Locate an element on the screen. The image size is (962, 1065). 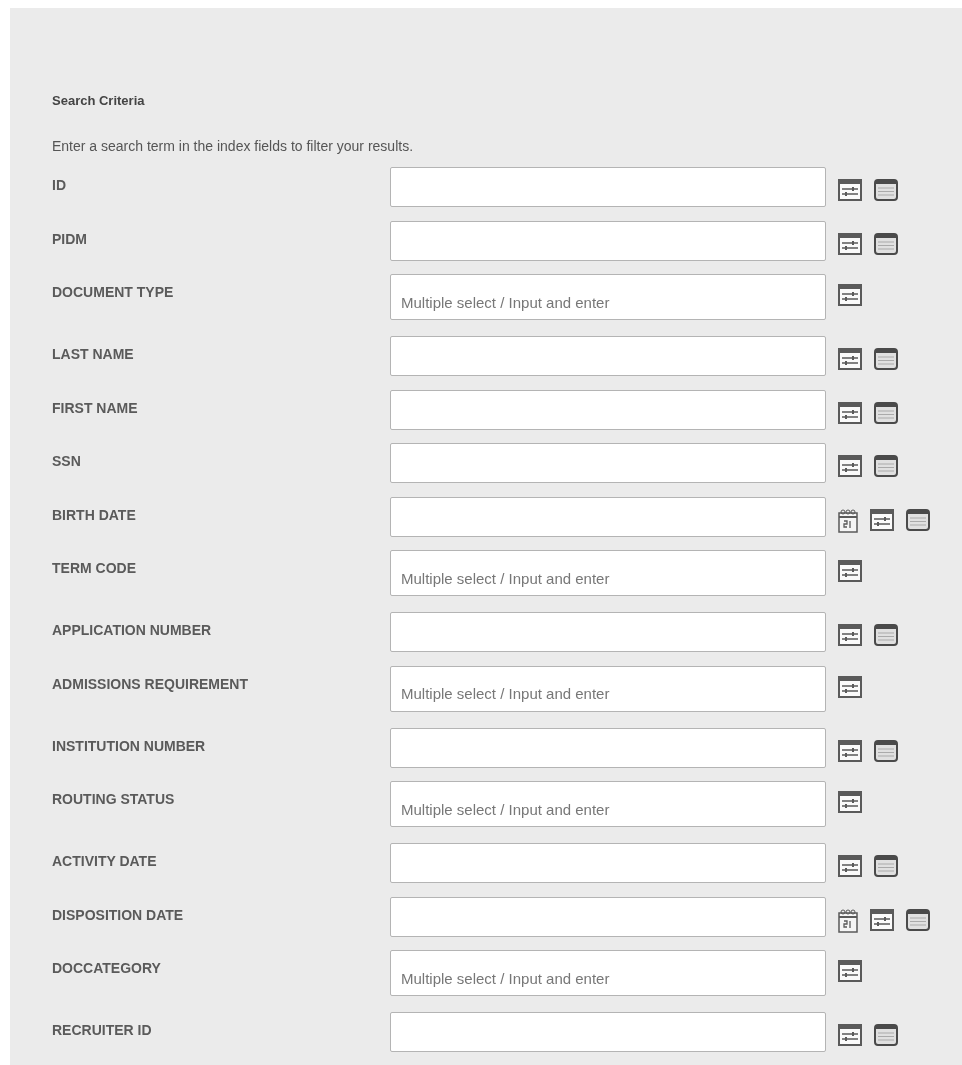
field-label: ROUTING STATUS is located at coordinates (114, 798).